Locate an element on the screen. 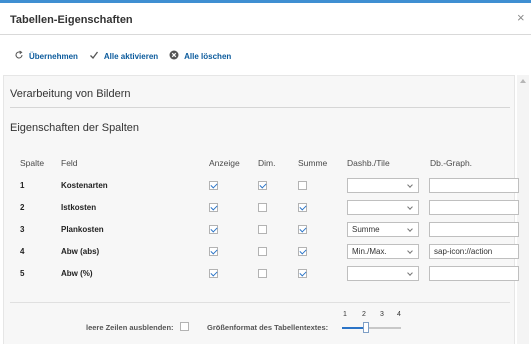 The width and height of the screenshot is (531, 344). title-divider is located at coordinates (265, 34).